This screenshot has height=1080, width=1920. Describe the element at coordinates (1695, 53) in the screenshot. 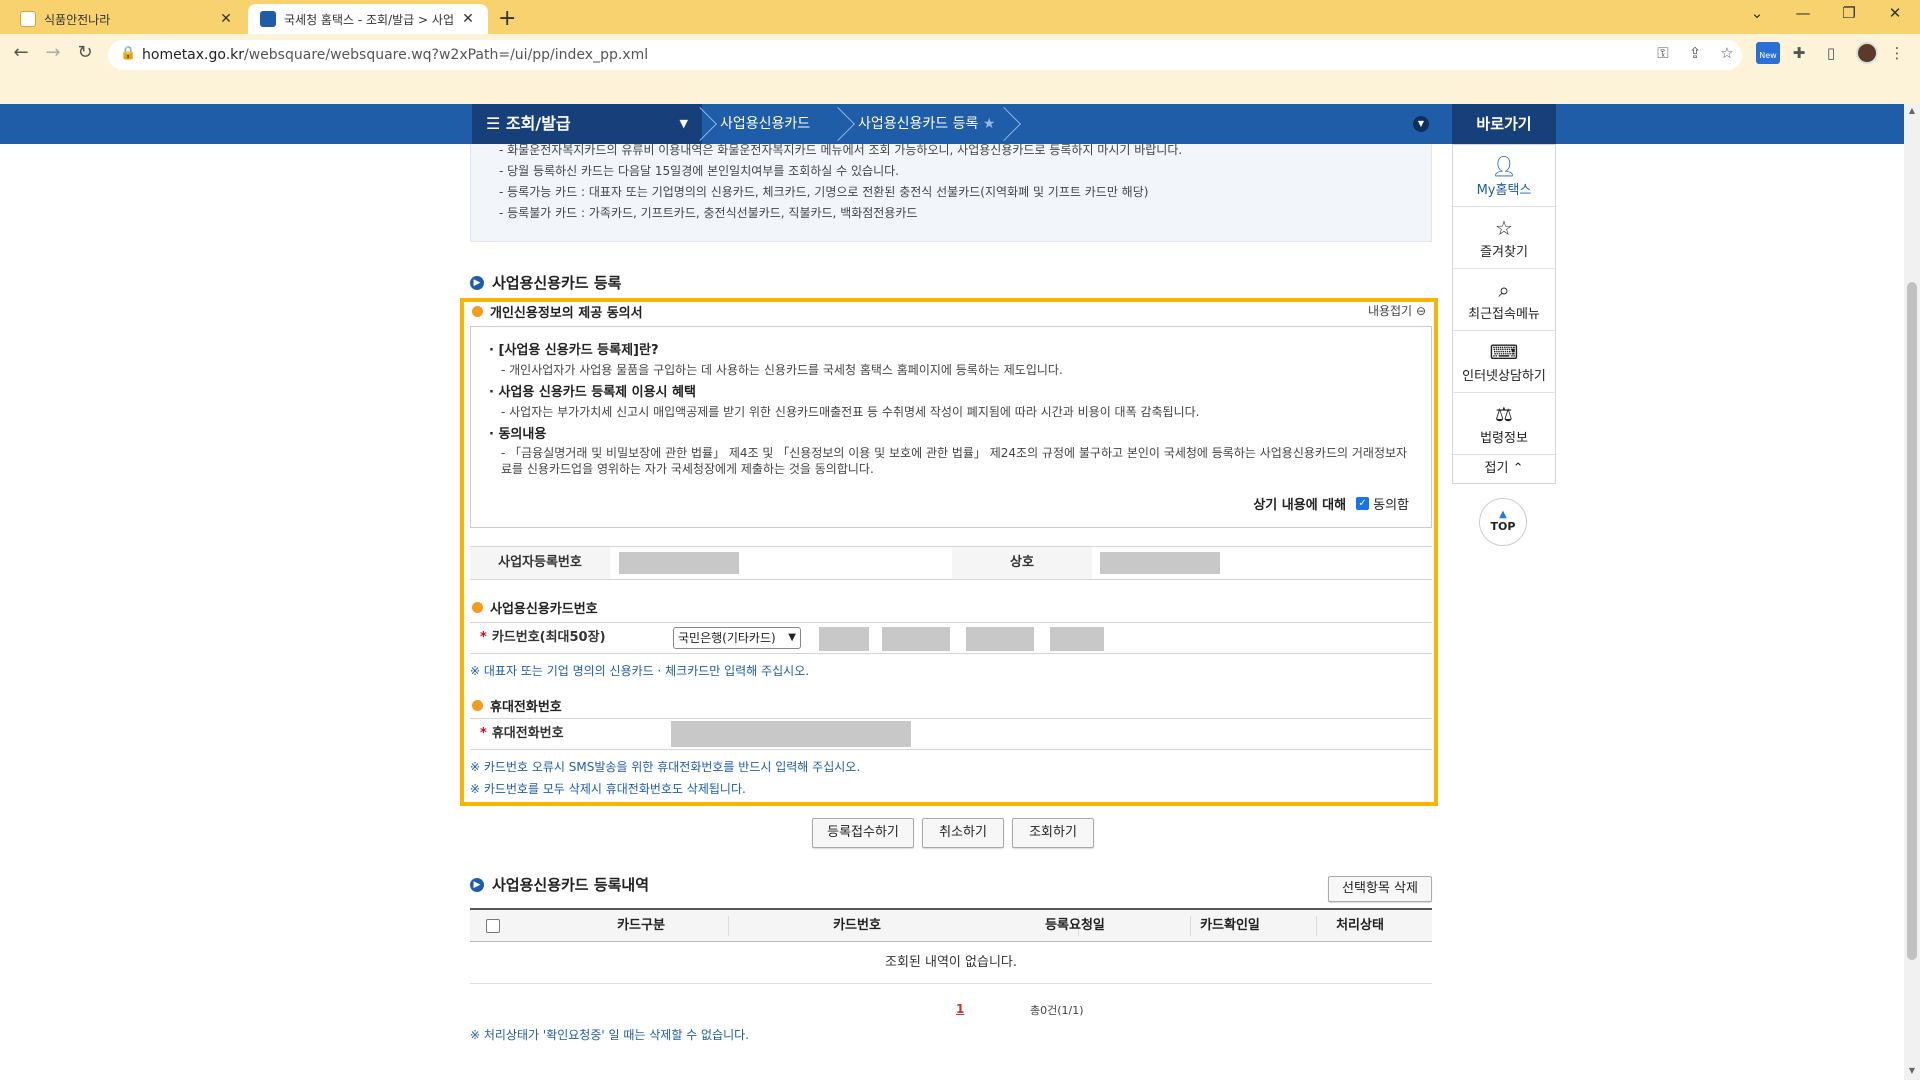

I see `share-icon: ⇪` at that location.